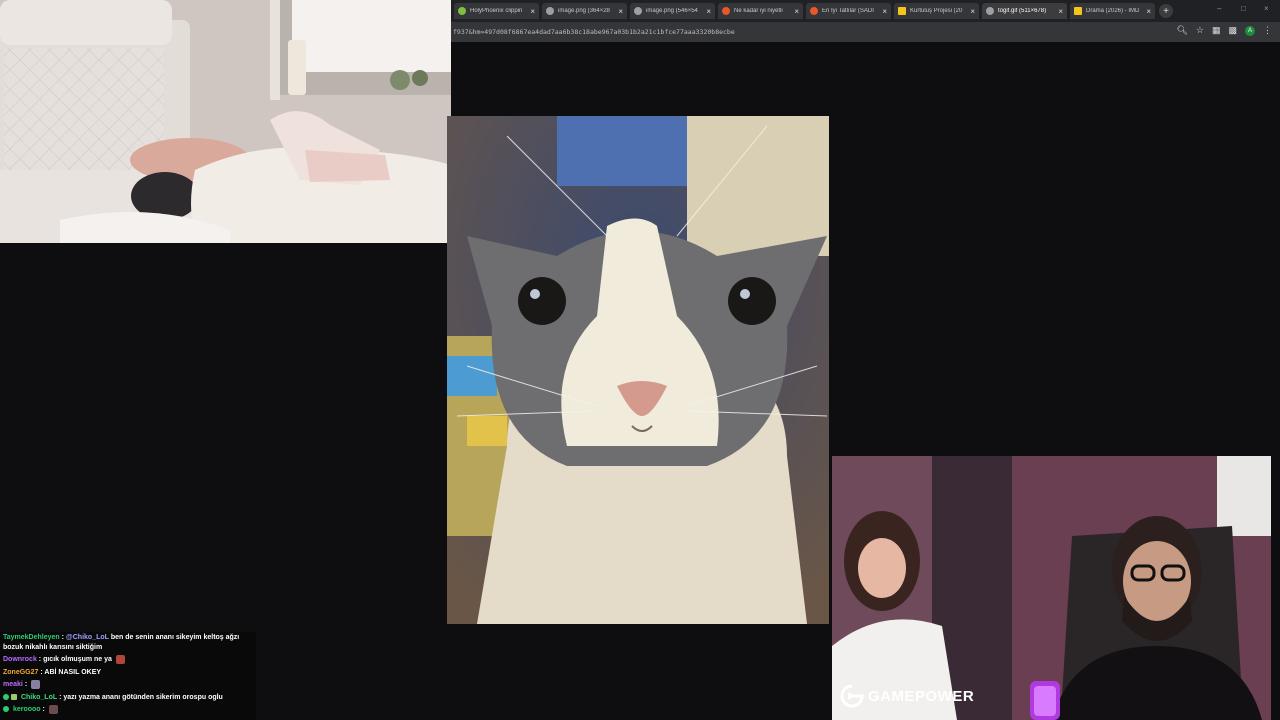 This screenshot has height=720, width=1280. I want to click on chat-text: gıcık olmuşum ne ya, so click(77, 659).